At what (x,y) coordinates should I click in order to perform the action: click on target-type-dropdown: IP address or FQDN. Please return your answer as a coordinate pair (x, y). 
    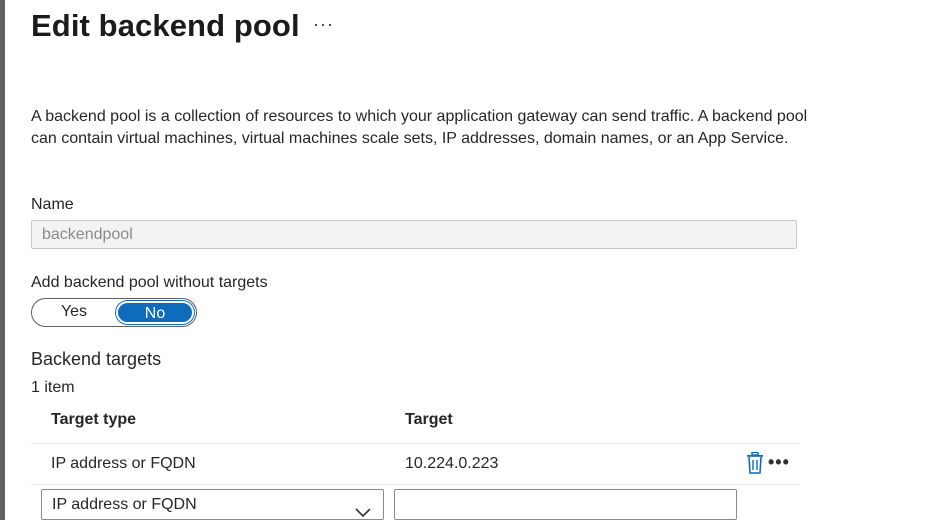
    Looking at the image, I should click on (212, 504).